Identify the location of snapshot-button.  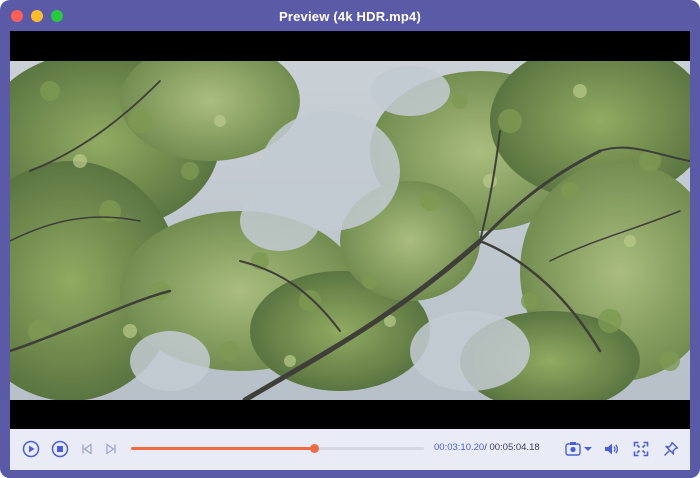
(579, 449).